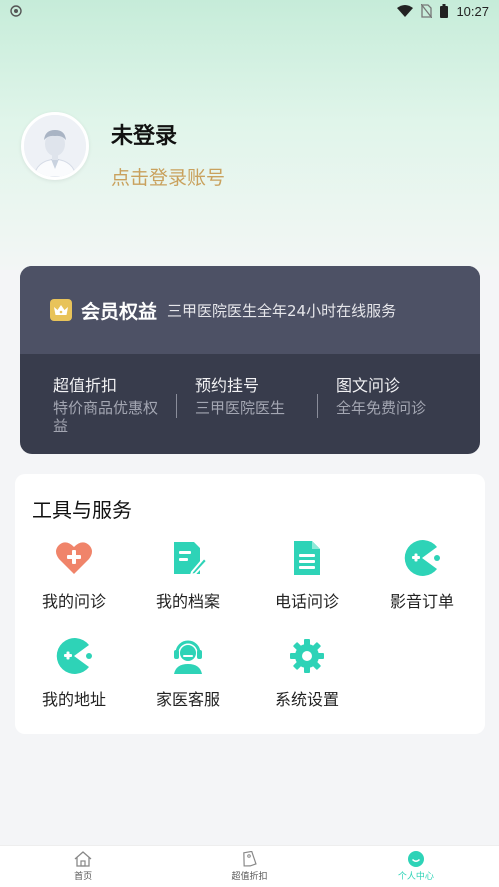  I want to click on login-link: 点击登录账号, so click(168, 176).